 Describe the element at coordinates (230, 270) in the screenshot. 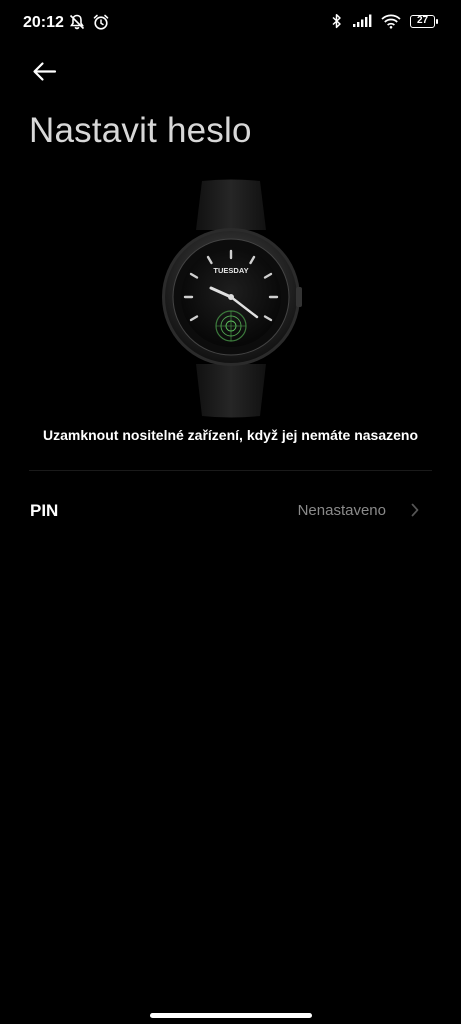

I see `watch-day-label: TUESDAY` at that location.